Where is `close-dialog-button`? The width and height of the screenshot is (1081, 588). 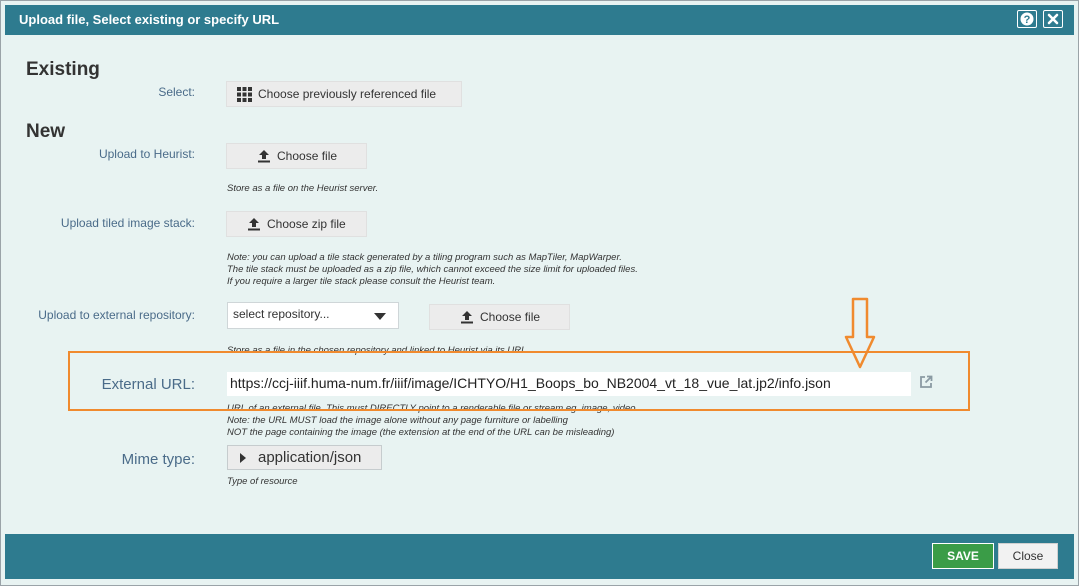
close-dialog-button is located at coordinates (1053, 19).